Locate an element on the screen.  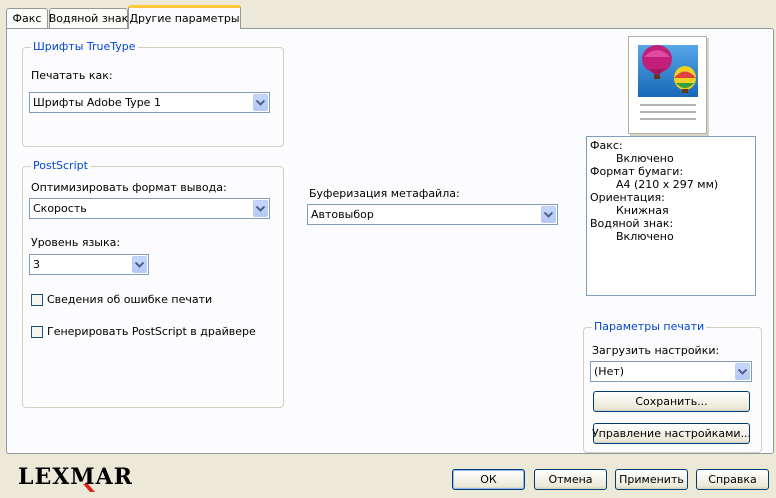
tab-watermark: Водяной знак is located at coordinates (88, 18).